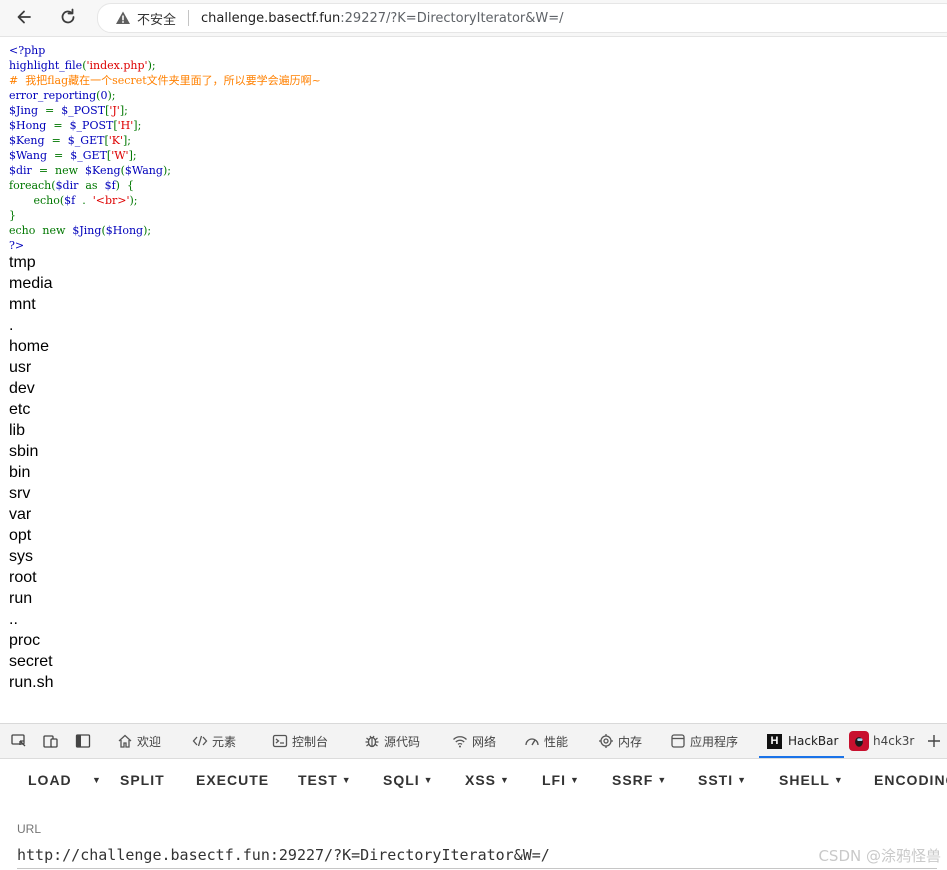 The width and height of the screenshot is (947, 870). Describe the element at coordinates (165, 50) in the screenshot. I see `code-line: <?php` at that location.